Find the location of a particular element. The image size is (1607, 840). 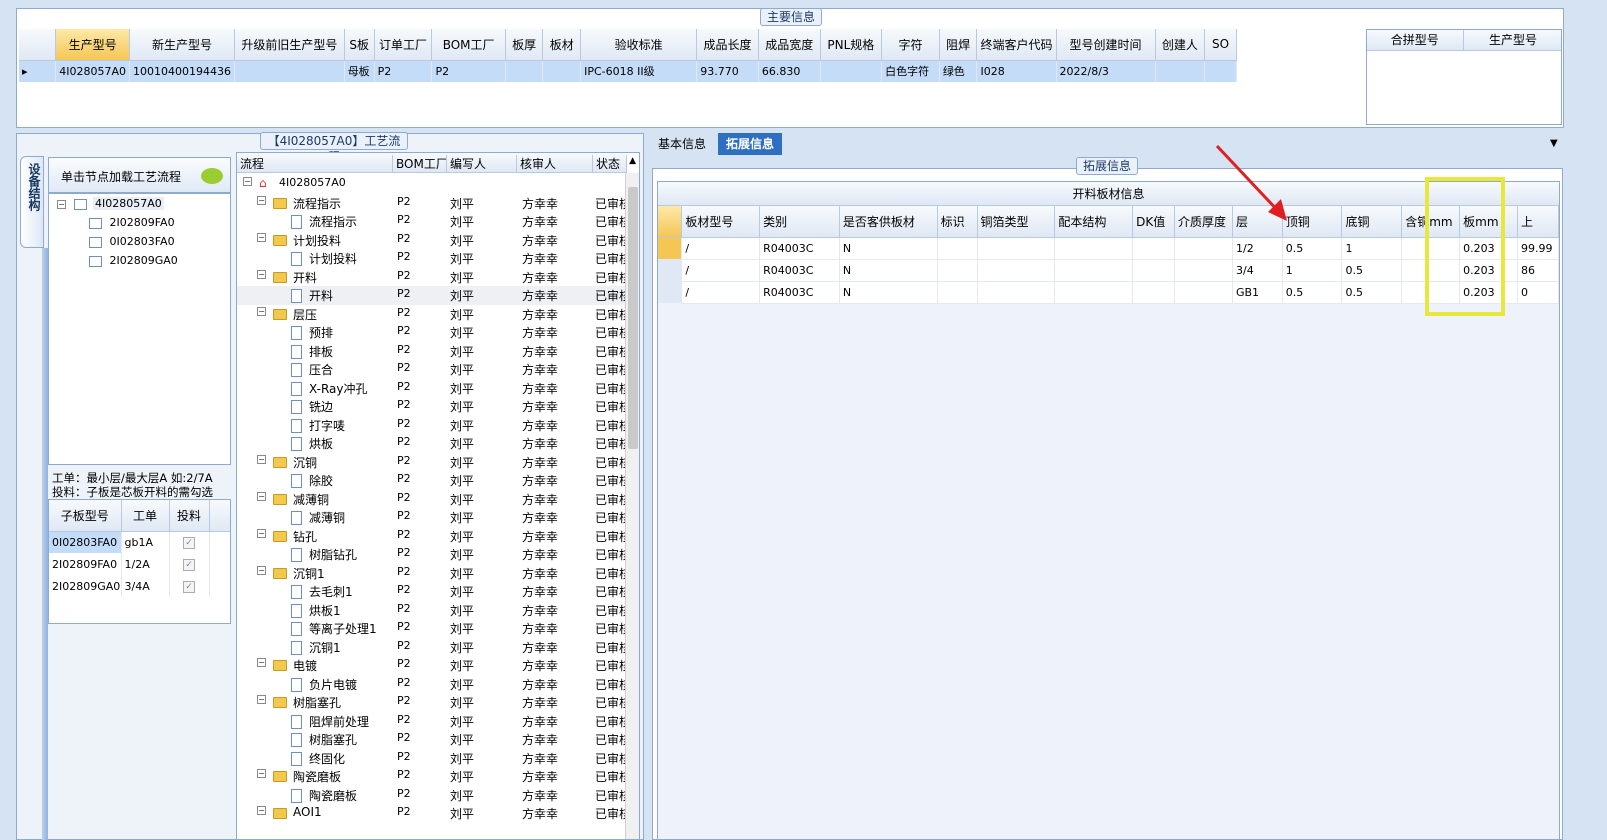

annotation-overlay is located at coordinates (1360, 230).